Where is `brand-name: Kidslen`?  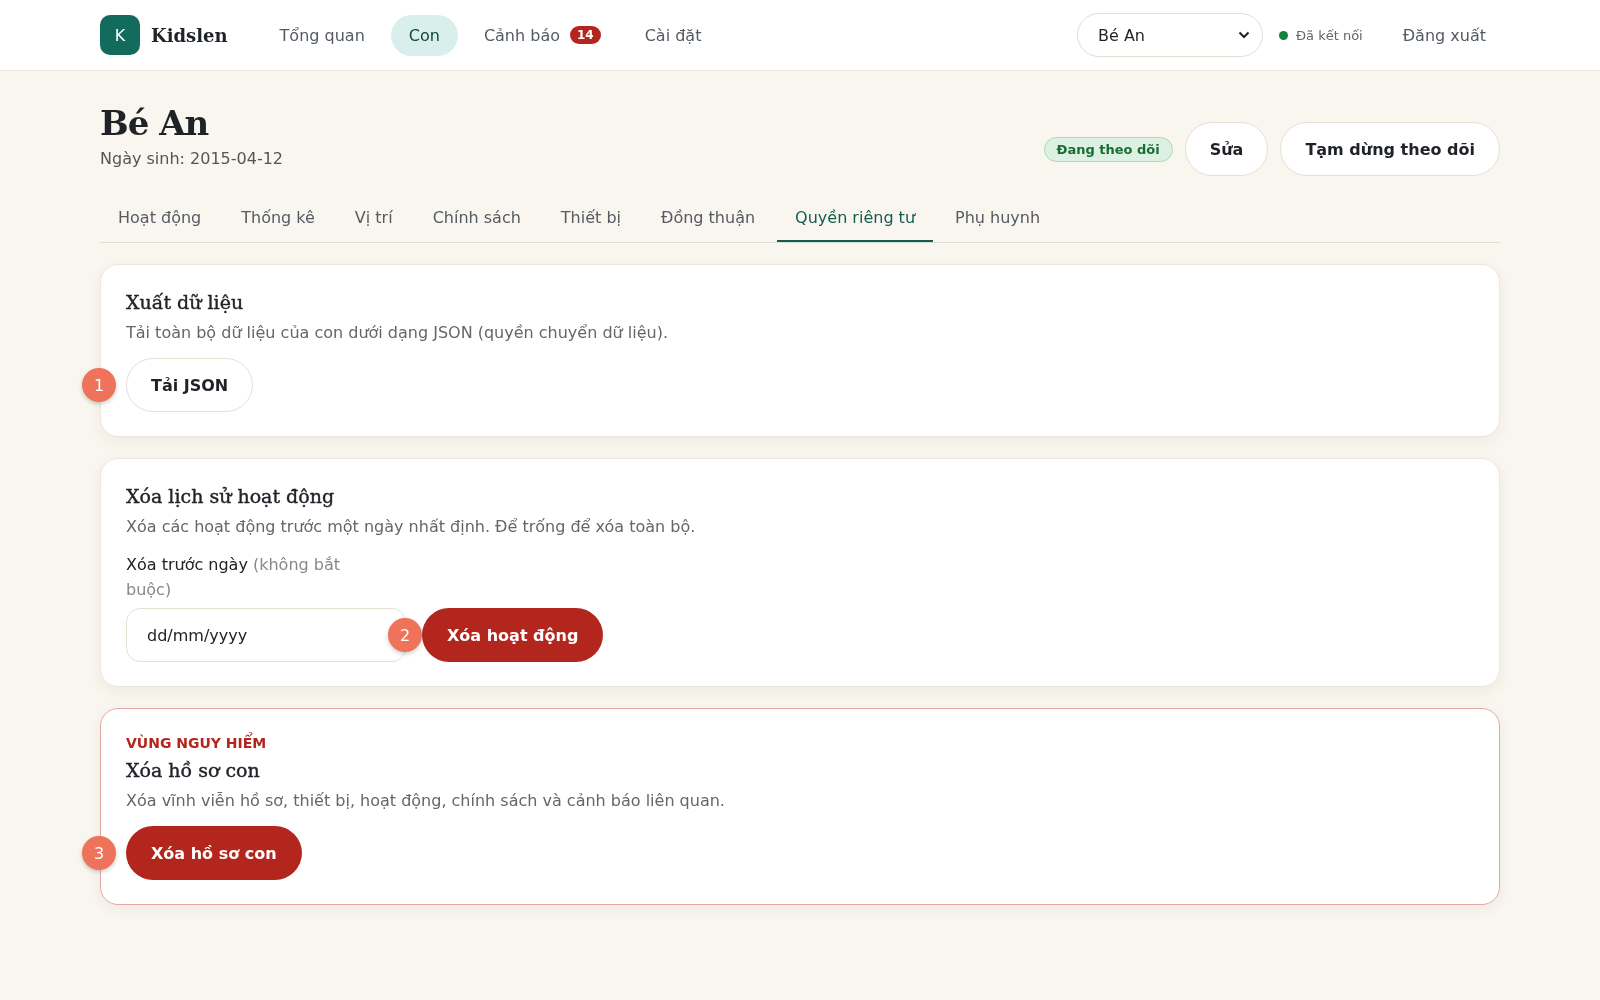
brand-name: Kidslen is located at coordinates (189, 35).